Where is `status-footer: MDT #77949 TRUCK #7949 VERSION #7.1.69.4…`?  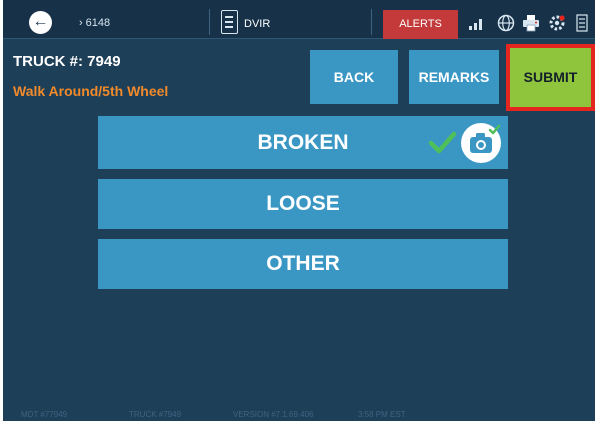
status-footer: MDT #77949 TRUCK #7949 VERSION #7.1.69.4… is located at coordinates (299, 414).